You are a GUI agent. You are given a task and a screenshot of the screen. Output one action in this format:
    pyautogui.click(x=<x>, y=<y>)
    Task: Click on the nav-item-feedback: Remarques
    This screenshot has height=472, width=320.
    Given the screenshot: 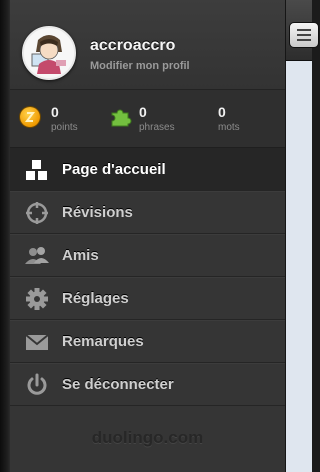 What is the action you would take?
    pyautogui.click(x=147, y=341)
    